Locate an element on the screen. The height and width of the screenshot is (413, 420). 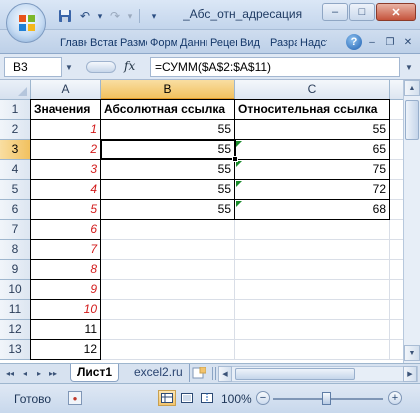
zoom-slider-thumb is located at coordinates (326, 398).